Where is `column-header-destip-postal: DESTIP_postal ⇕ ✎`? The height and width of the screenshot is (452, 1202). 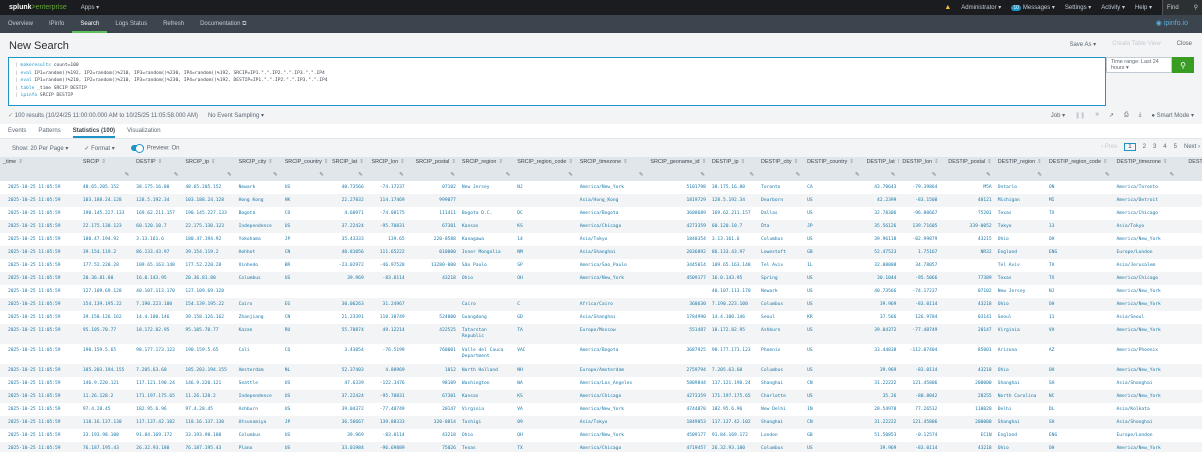
column-header-destip-postal: DESTIP_postal ⇕ ✎ is located at coordinates (967, 169).